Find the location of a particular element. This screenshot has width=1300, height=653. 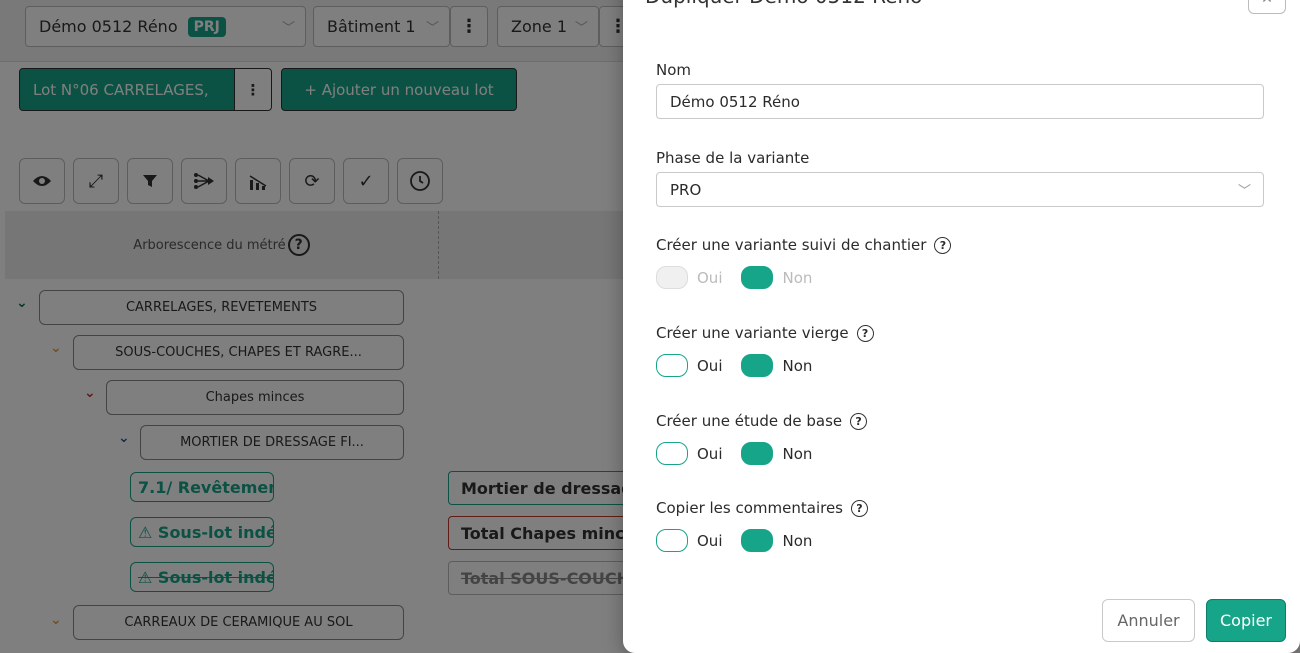

etude-label: Créer une étude de base? is located at coordinates (762, 421).